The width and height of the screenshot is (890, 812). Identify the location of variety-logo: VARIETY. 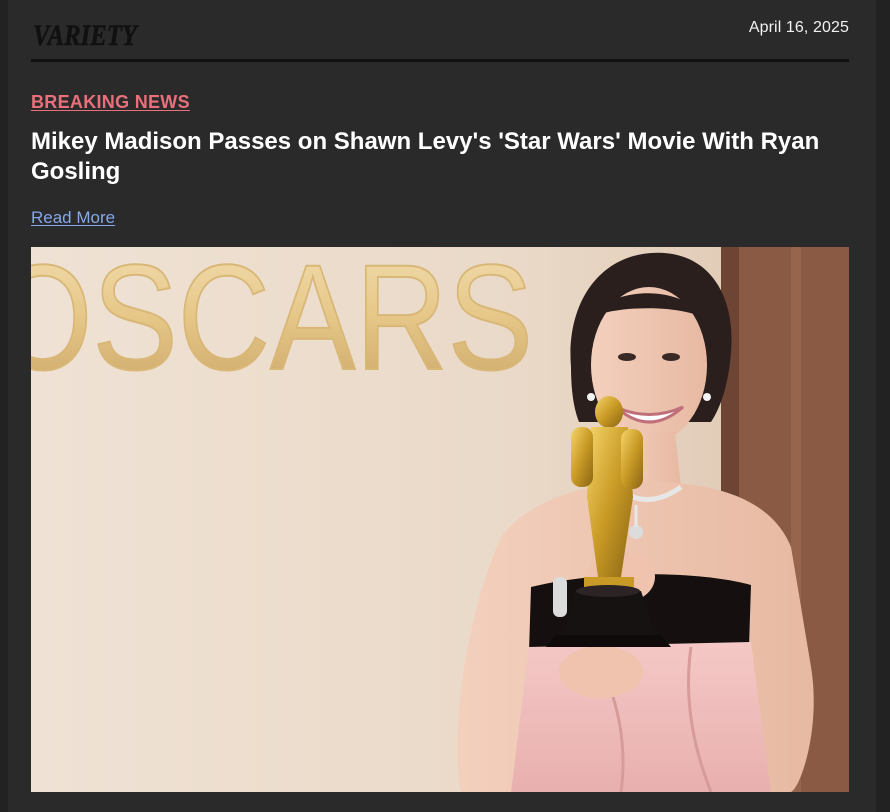
(86, 34).